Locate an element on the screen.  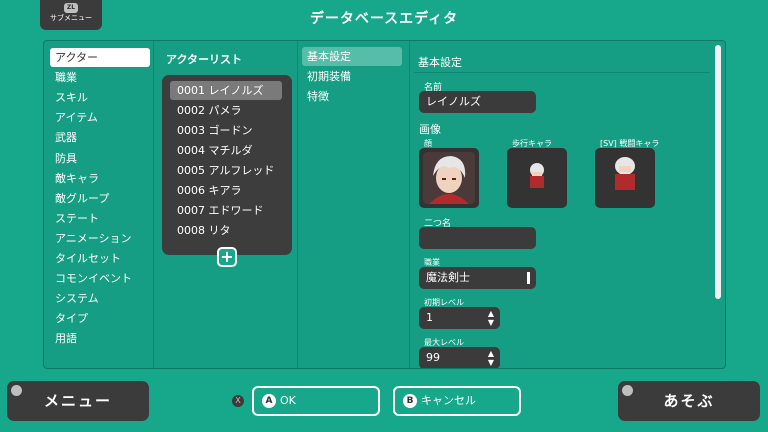
category-item: システム is located at coordinates (100, 298).